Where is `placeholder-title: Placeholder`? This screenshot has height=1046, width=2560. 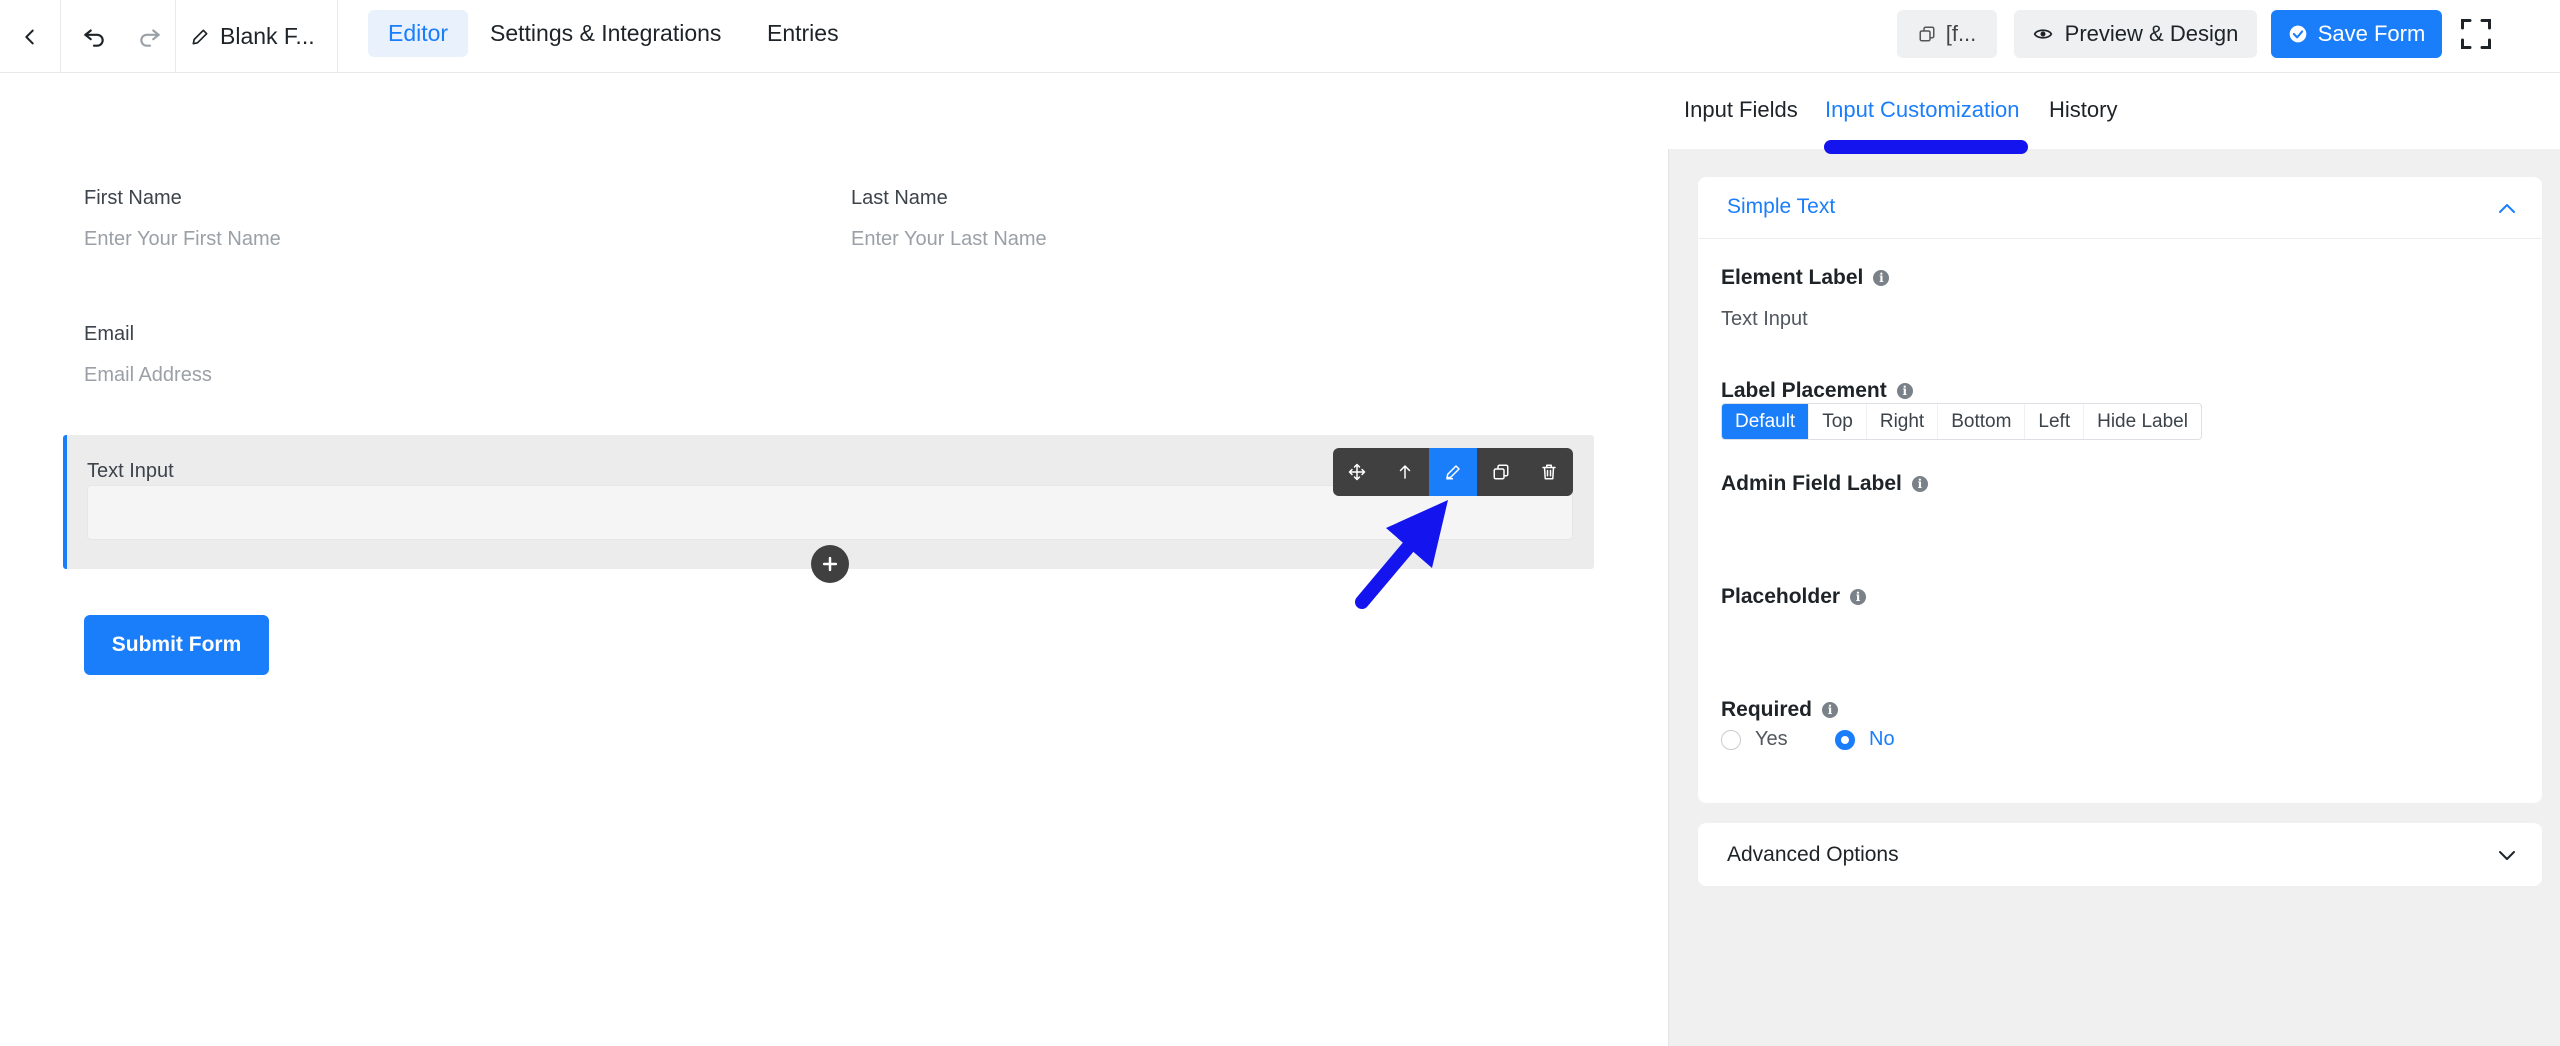
placeholder-title: Placeholder is located at coordinates (1781, 596).